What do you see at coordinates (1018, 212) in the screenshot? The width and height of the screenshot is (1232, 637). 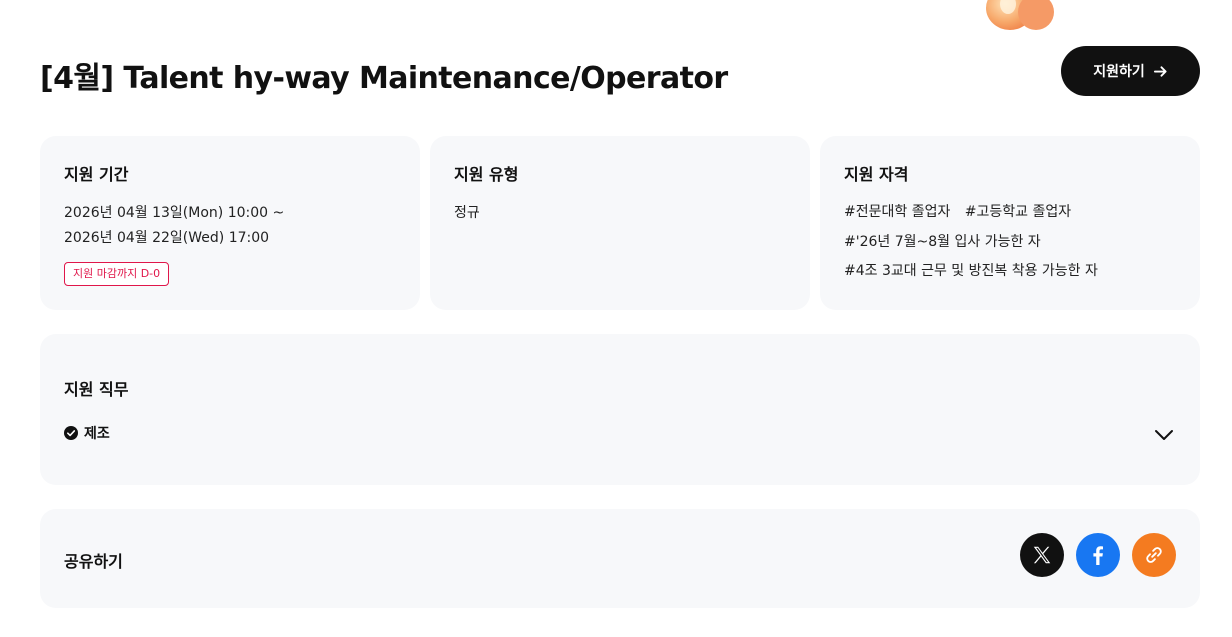 I see `qualification-tag: #고등학교 졸업자` at bounding box center [1018, 212].